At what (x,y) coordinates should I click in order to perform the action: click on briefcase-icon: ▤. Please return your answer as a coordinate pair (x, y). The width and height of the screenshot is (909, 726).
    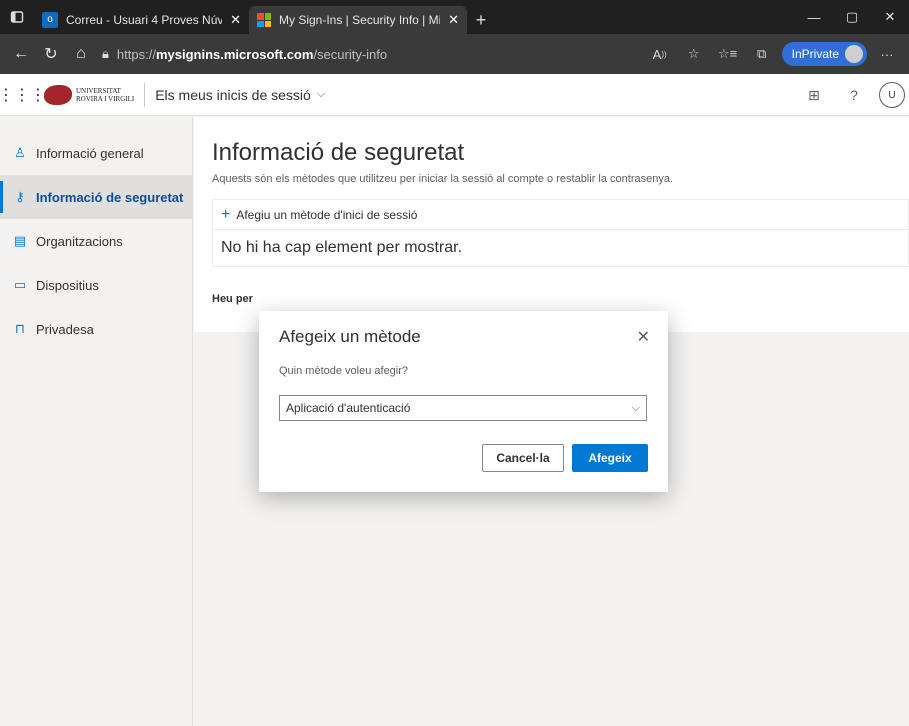
    Looking at the image, I should click on (20, 240).